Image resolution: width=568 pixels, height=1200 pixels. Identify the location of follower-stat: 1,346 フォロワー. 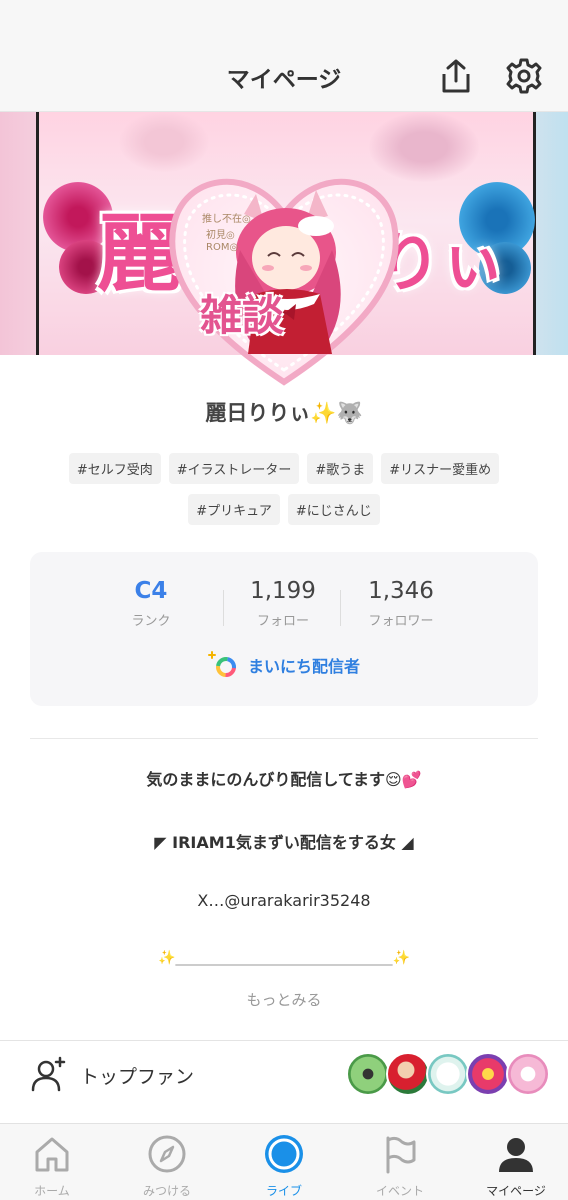
(401, 603).